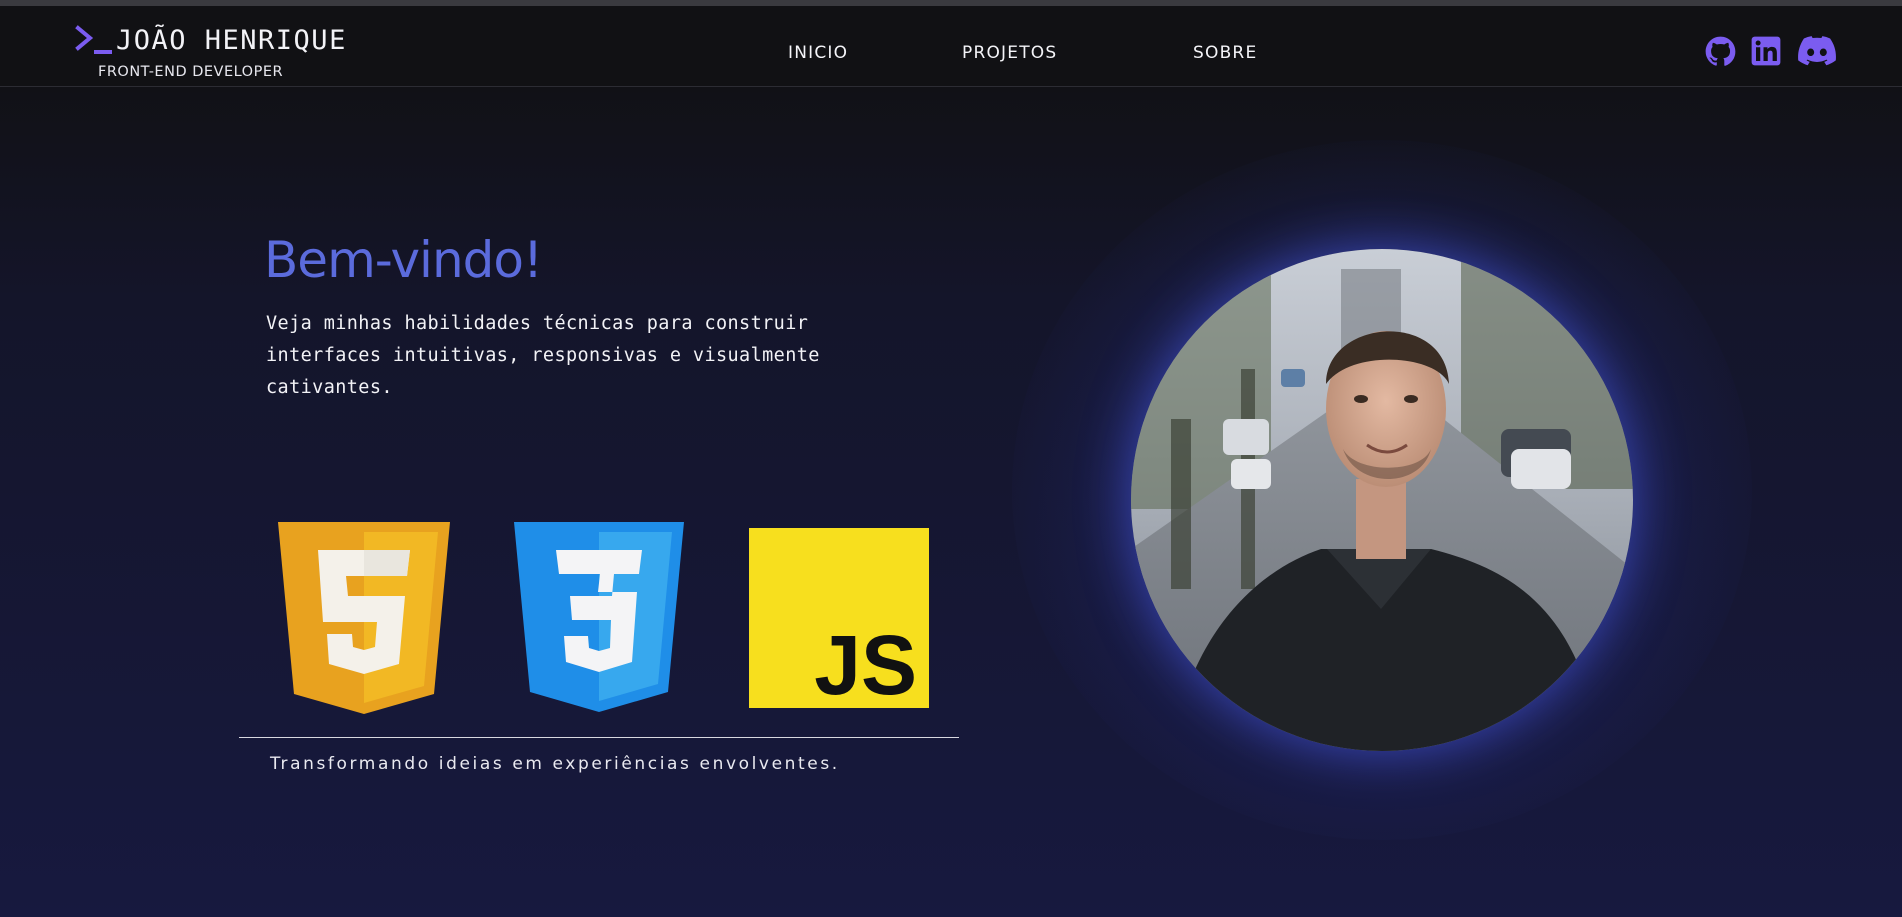 The height and width of the screenshot is (917, 1902). Describe the element at coordinates (599, 737) in the screenshot. I see `divider` at that location.